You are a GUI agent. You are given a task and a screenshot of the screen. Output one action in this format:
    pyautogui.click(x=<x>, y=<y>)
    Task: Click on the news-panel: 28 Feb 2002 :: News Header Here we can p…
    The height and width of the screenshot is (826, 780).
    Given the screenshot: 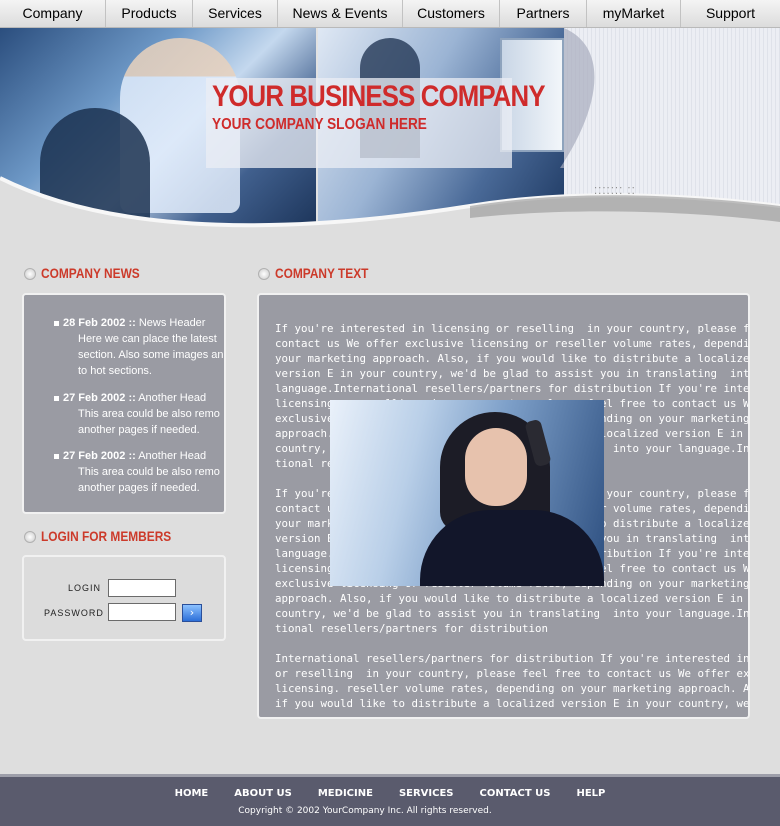 What is the action you would take?
    pyautogui.click(x=124, y=403)
    